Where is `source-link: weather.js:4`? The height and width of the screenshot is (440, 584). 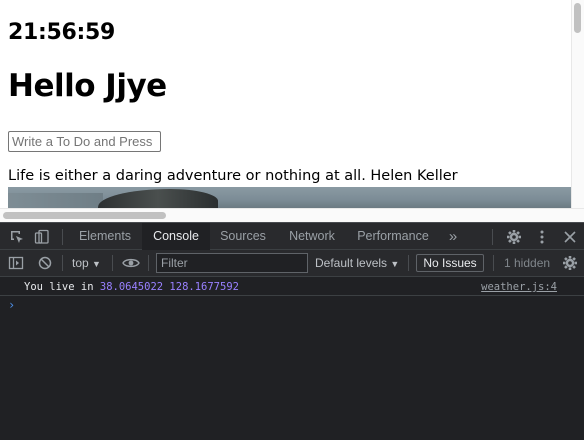
source-link: weather.js:4 is located at coordinates (519, 287).